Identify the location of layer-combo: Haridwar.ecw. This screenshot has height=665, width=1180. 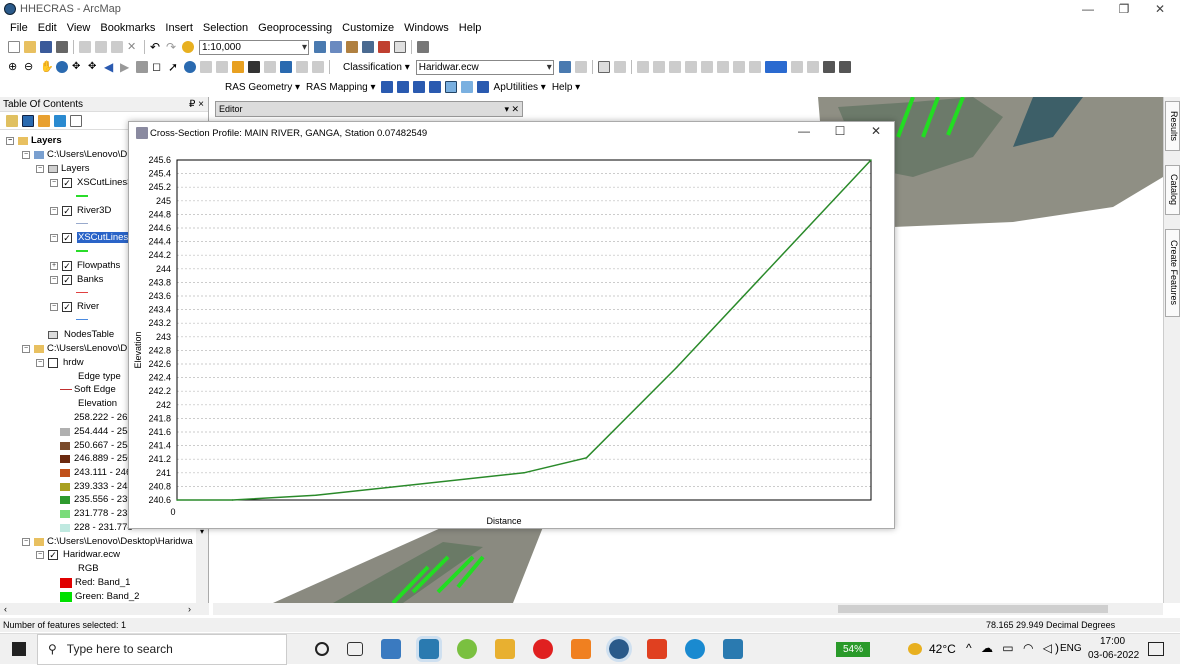
(484, 67).